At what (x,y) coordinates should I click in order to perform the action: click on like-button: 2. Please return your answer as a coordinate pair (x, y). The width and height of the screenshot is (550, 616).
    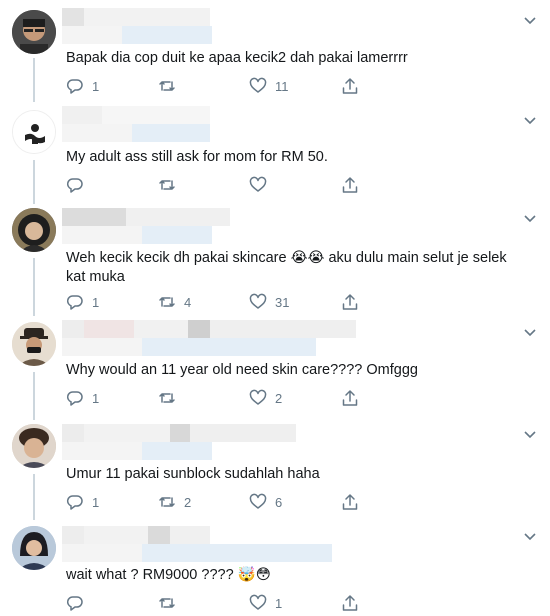
    Looking at the image, I should click on (265, 398).